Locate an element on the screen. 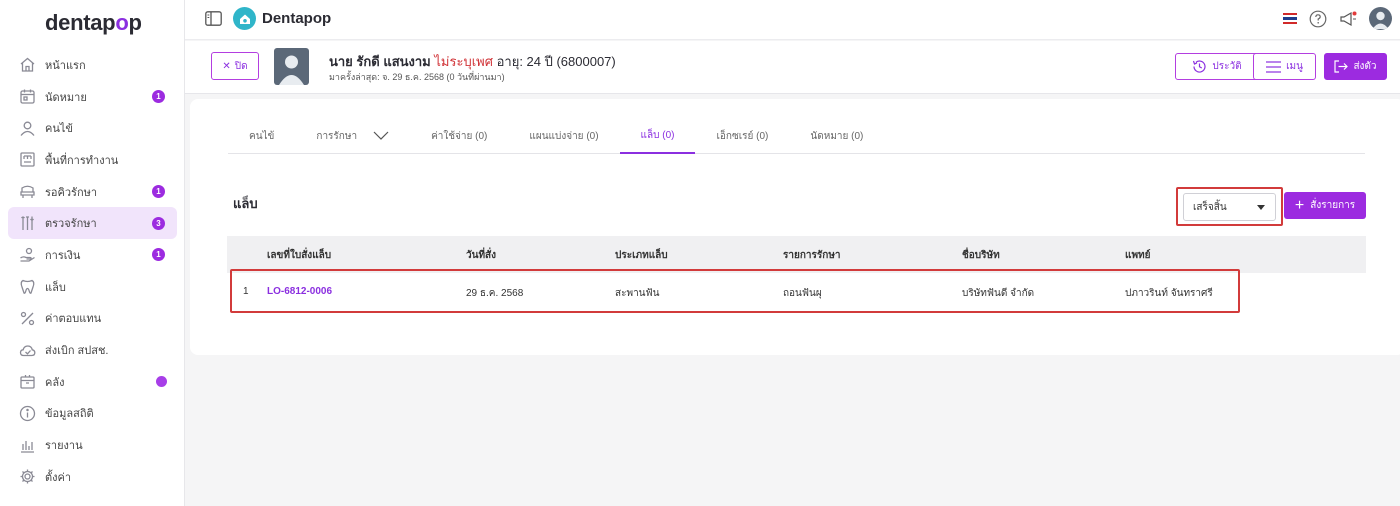 The width and height of the screenshot is (1400, 506). person-icon is located at coordinates (27, 128).